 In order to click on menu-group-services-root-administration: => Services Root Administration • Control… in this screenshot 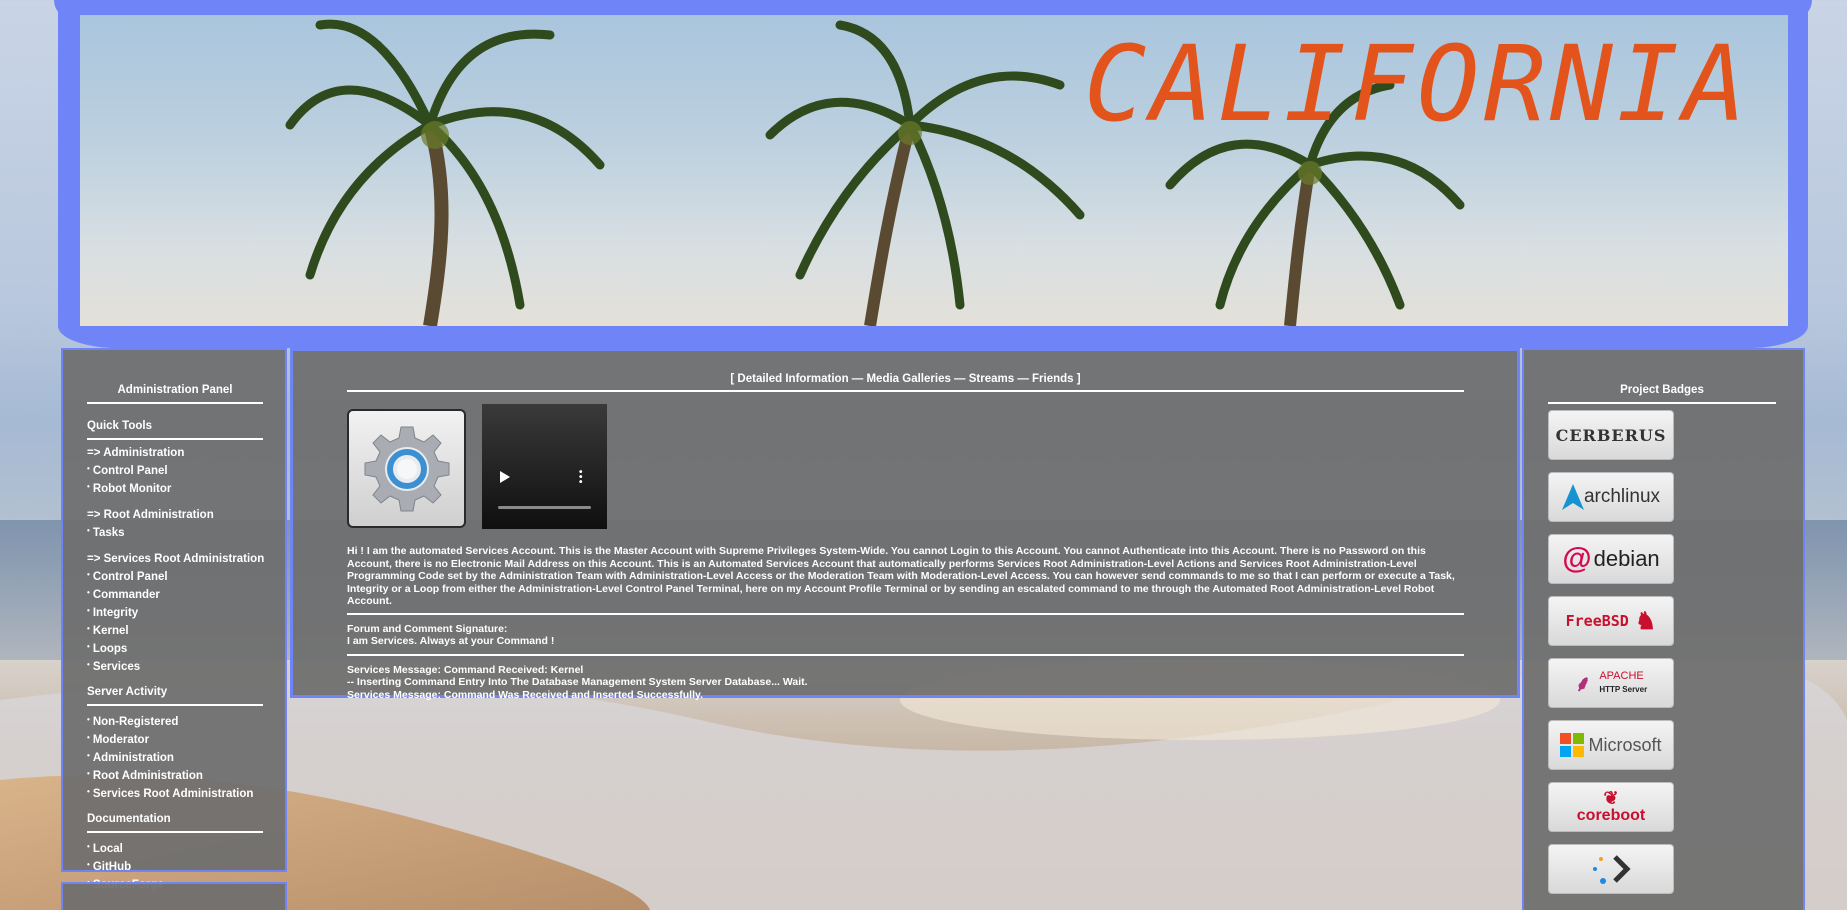, I will do `click(175, 613)`.